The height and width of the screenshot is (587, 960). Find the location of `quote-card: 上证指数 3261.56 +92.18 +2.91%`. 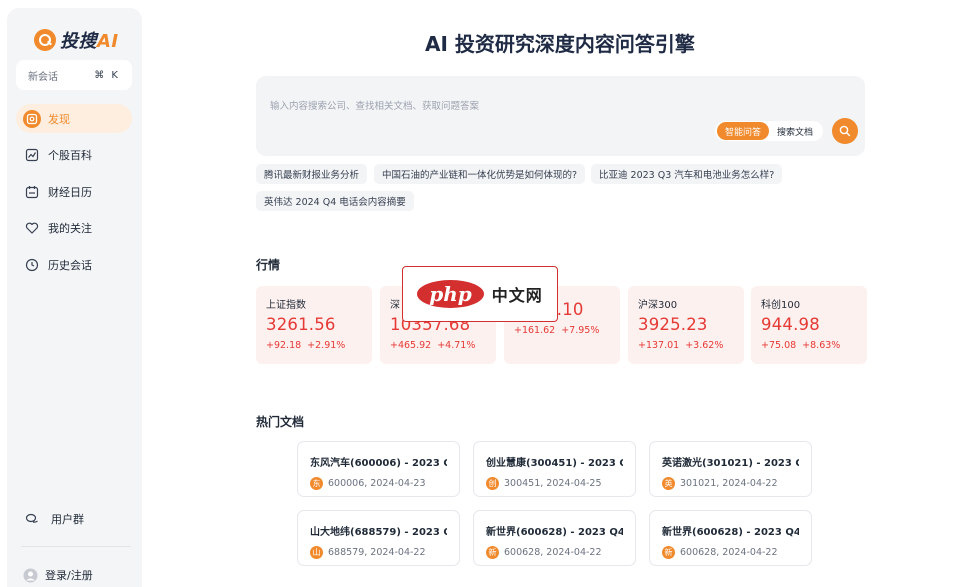

quote-card: 上证指数 3261.56 +92.18 +2.91% is located at coordinates (314, 325).